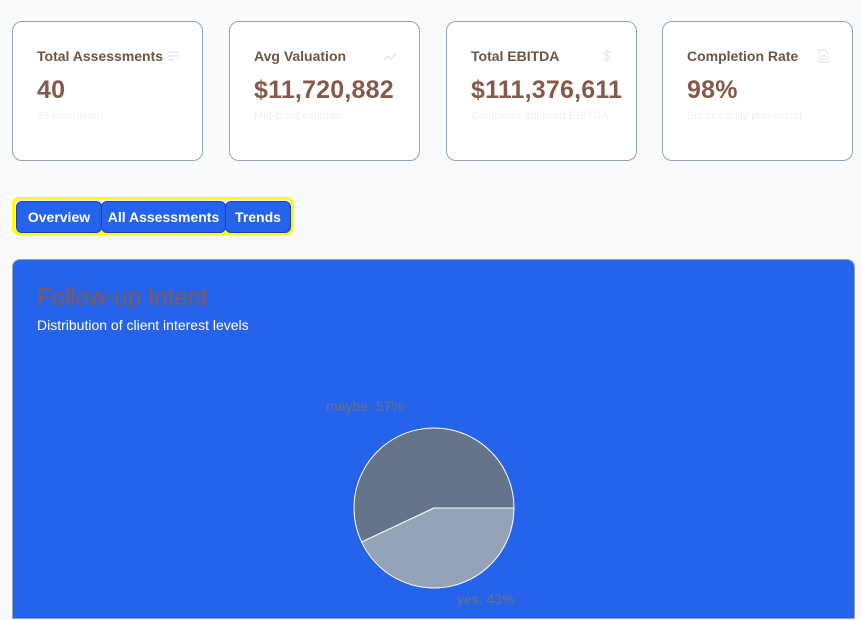 The width and height of the screenshot is (861, 620). What do you see at coordinates (107, 91) in the screenshot?
I see `stat-card-total-assessments: Total Assessments 40 39 completed` at bounding box center [107, 91].